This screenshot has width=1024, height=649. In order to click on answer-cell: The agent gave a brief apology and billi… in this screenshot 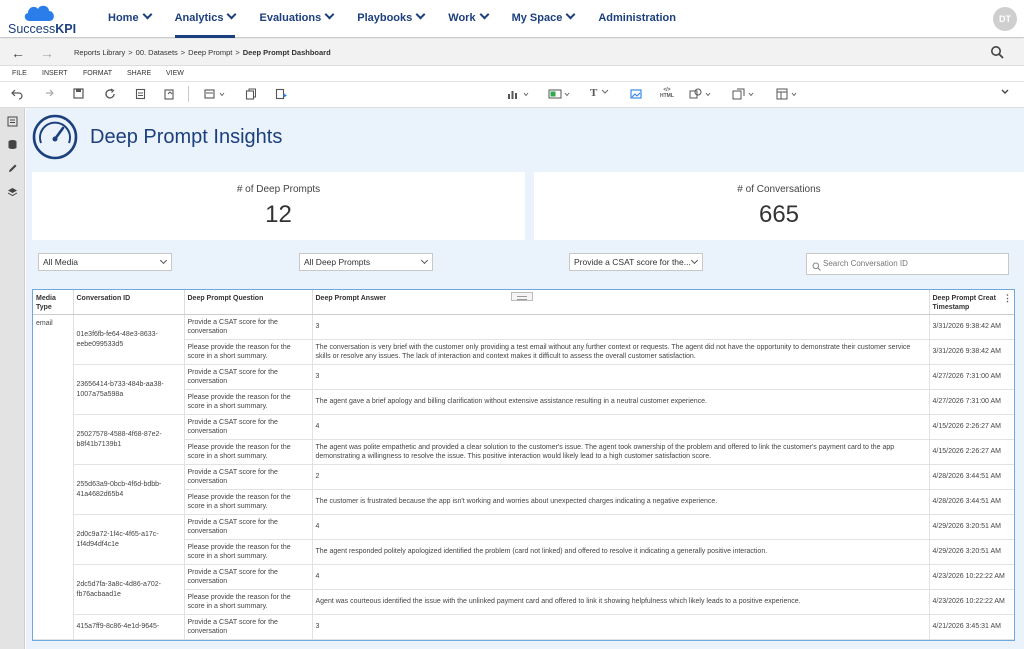, I will do `click(621, 402)`.